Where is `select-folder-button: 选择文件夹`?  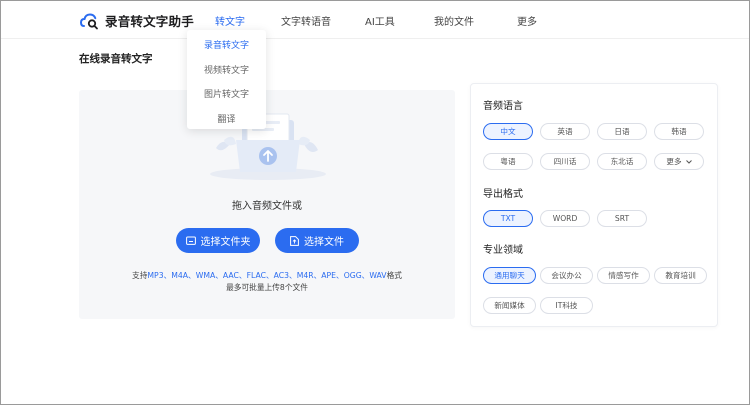
select-folder-button: 选择文件夹 is located at coordinates (218, 240).